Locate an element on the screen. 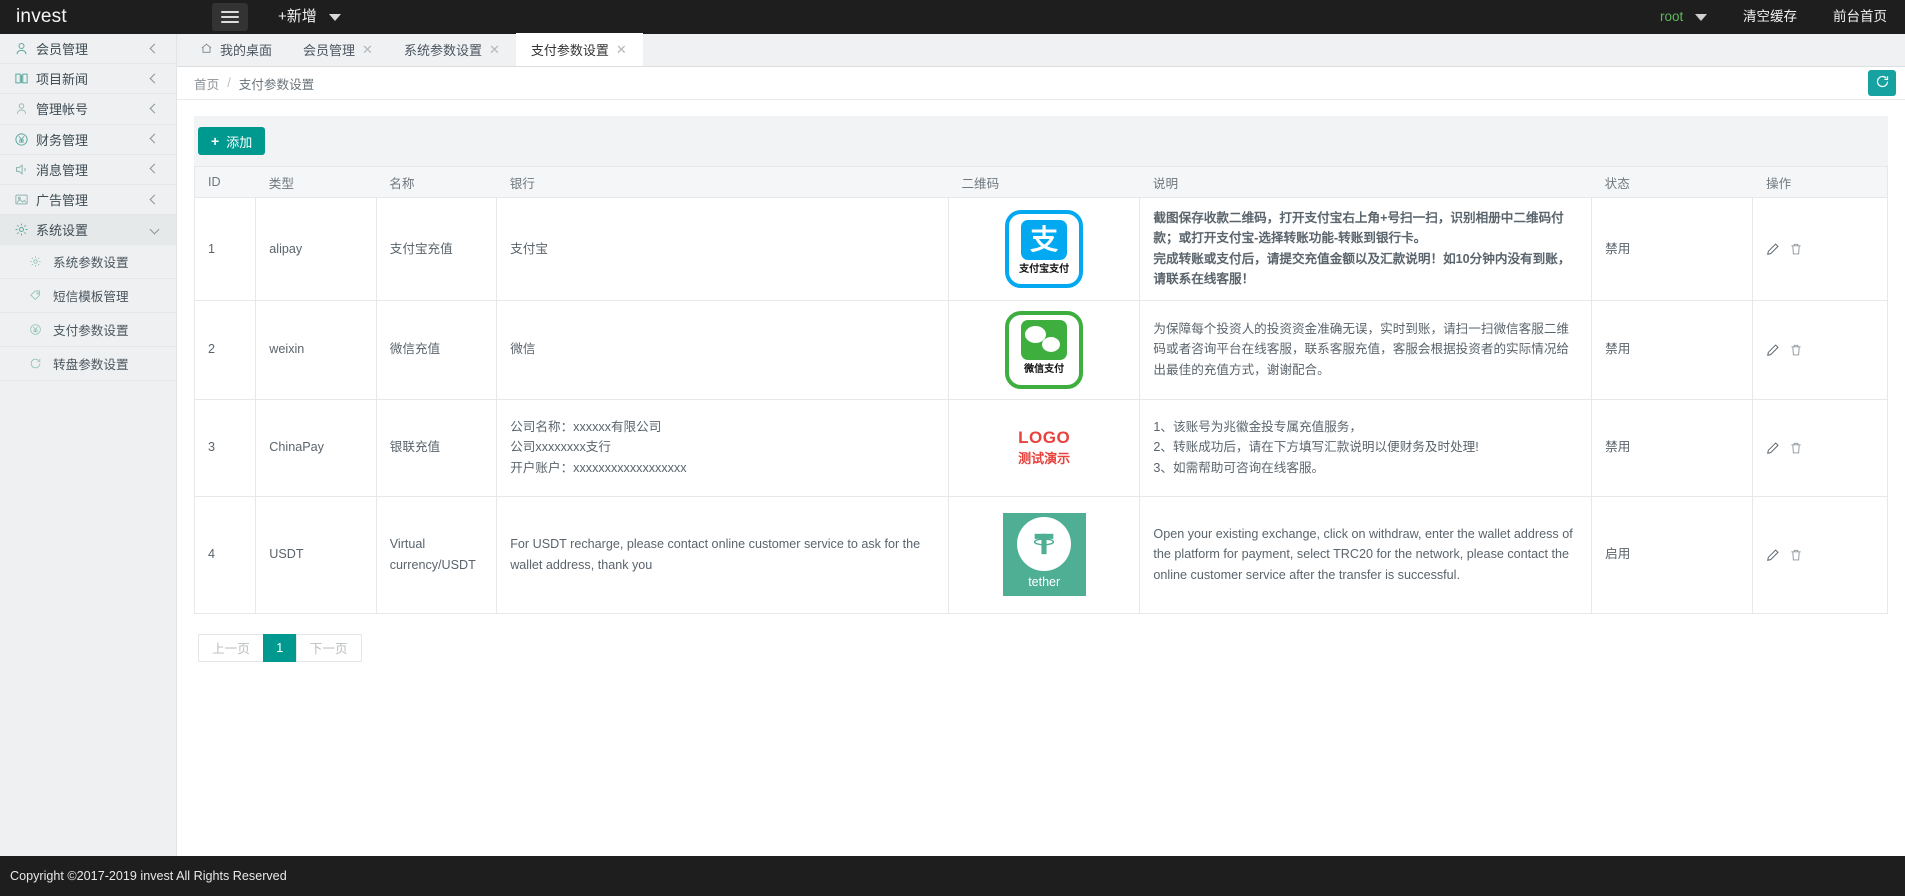 This screenshot has height=896, width=1905. refresh-circle-icon is located at coordinates (41, 363).